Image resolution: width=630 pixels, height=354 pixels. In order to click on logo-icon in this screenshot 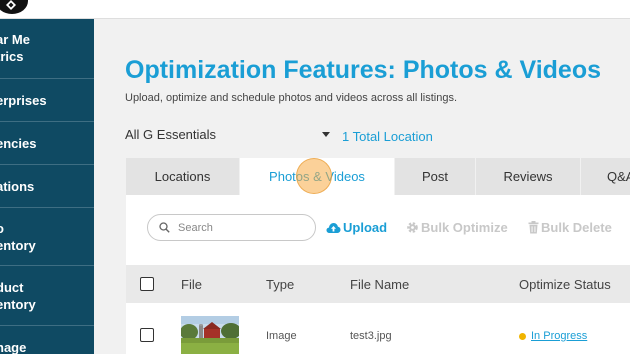, I will do `click(14, 7)`.